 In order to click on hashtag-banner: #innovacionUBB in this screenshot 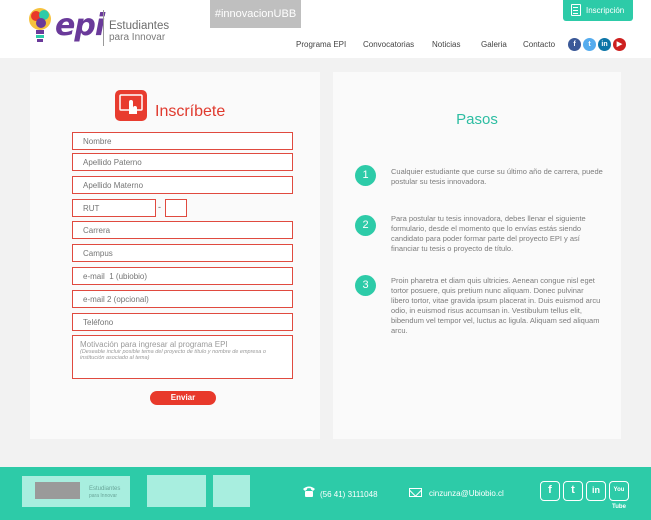, I will do `click(255, 14)`.